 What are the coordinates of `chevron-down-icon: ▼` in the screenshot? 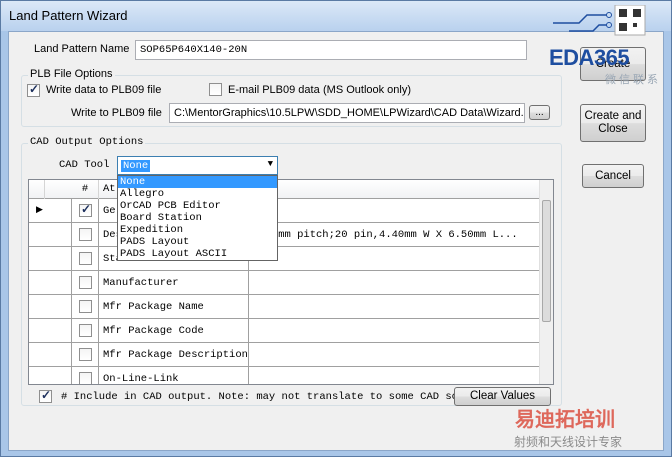 It's located at (270, 164).